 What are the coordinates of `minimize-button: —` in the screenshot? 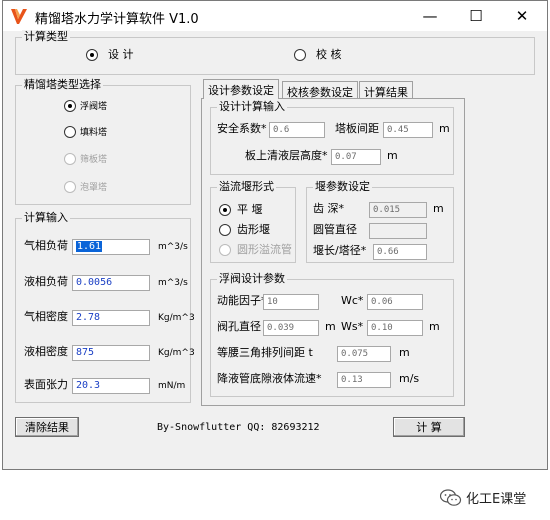 It's located at (430, 16).